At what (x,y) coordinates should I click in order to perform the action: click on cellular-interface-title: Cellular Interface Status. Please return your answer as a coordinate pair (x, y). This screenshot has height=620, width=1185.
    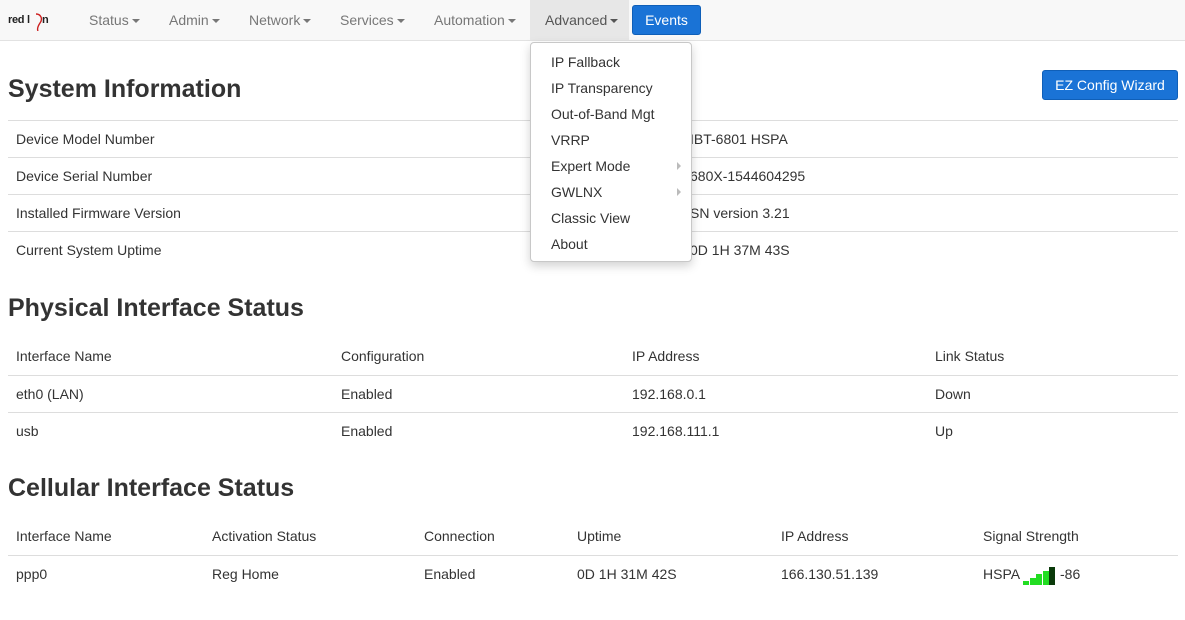
    Looking at the image, I should click on (151, 488).